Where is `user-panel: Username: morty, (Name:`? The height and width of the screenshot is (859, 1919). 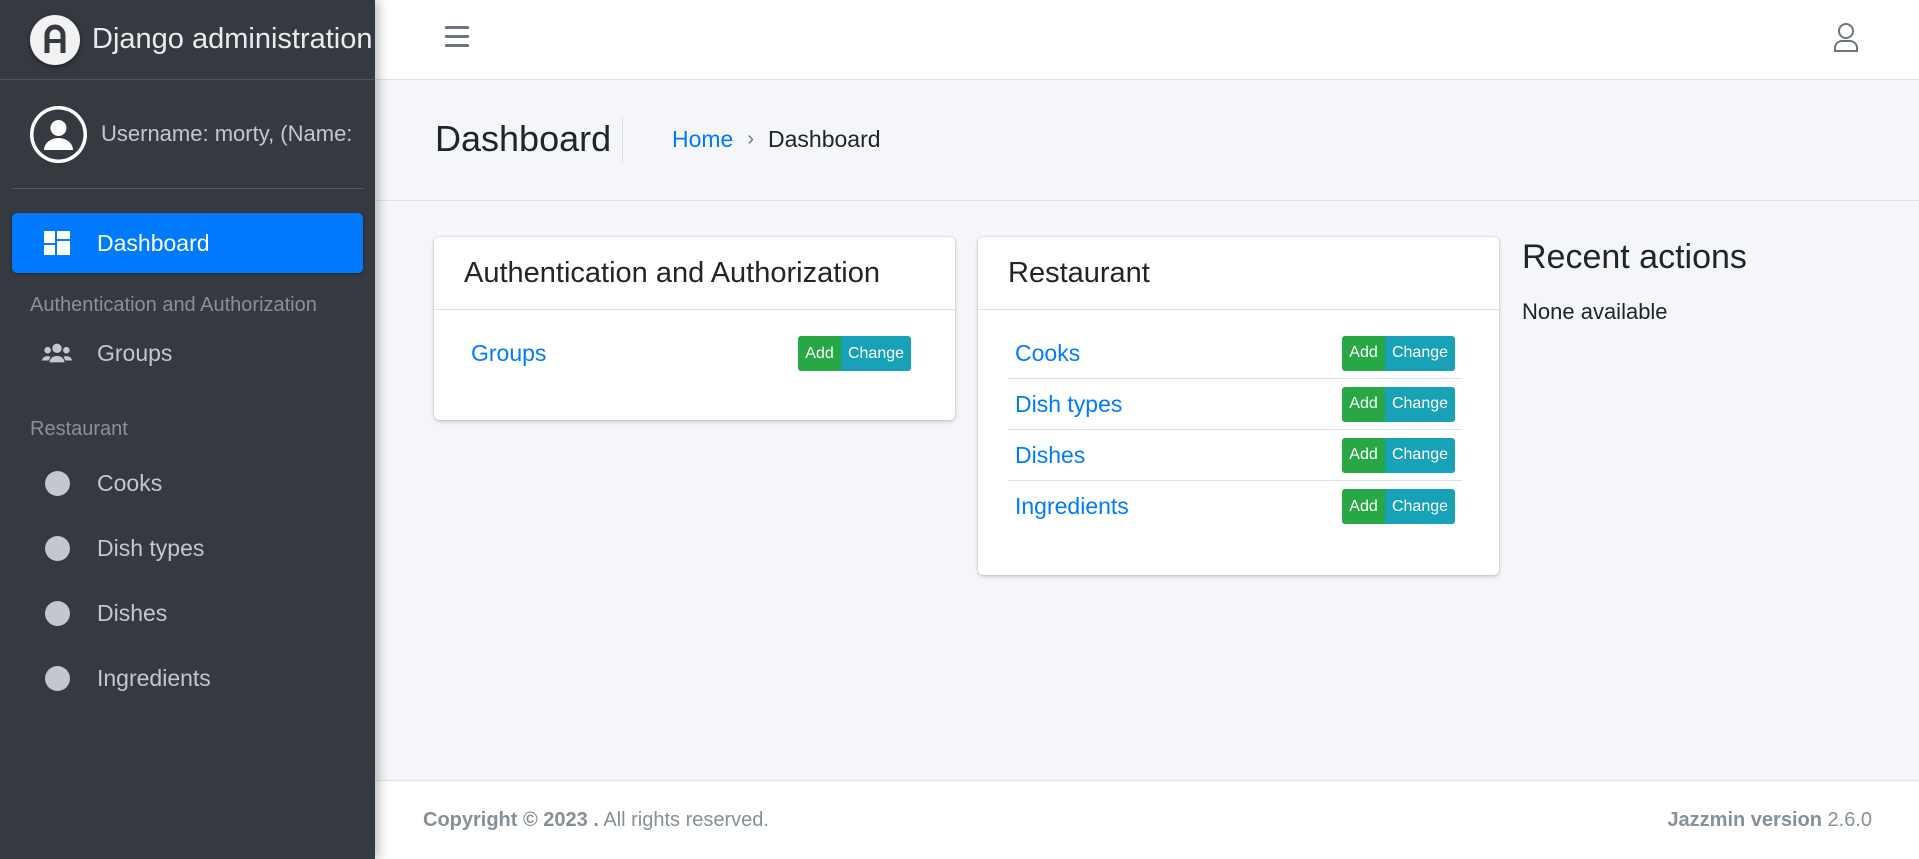 user-panel: Username: morty, (Name: is located at coordinates (187, 134).